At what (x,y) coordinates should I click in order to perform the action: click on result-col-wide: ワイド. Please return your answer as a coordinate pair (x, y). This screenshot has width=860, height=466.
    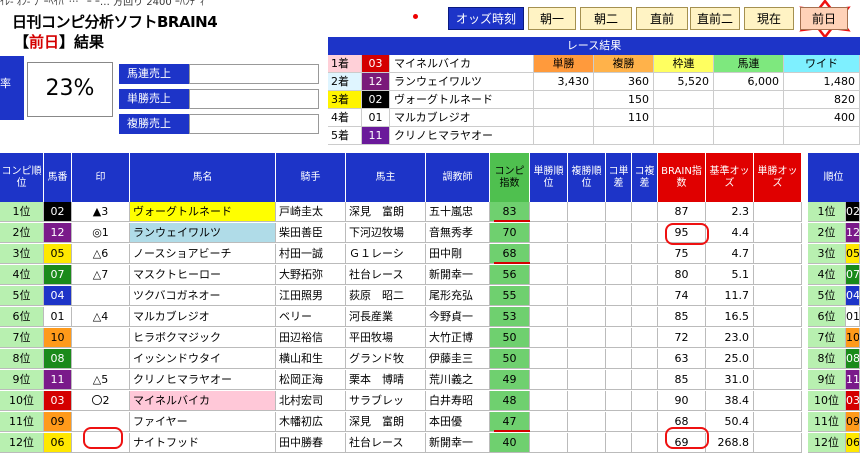
    Looking at the image, I should click on (822, 64).